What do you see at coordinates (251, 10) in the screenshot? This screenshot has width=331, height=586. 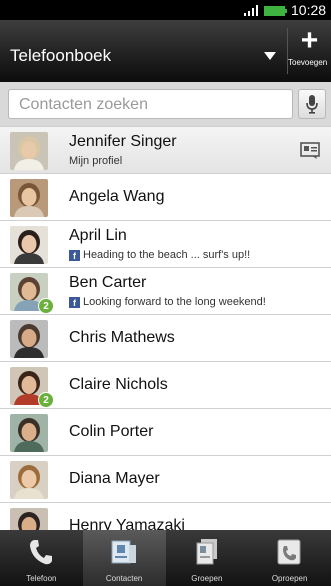 I see `signal-icon` at bounding box center [251, 10].